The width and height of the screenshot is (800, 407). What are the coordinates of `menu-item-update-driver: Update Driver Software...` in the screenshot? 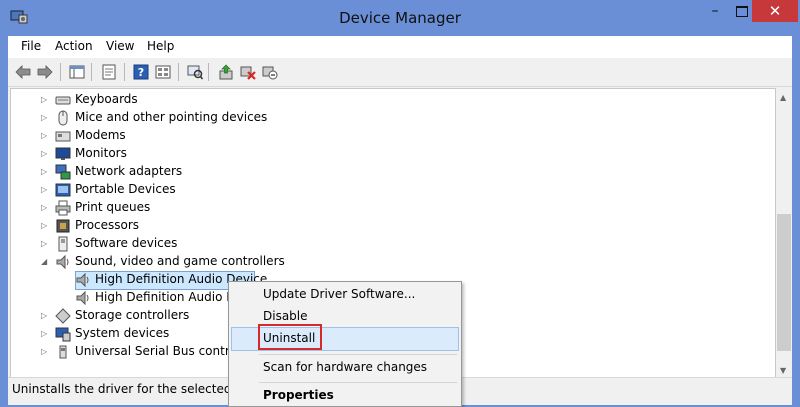 It's located at (339, 294).